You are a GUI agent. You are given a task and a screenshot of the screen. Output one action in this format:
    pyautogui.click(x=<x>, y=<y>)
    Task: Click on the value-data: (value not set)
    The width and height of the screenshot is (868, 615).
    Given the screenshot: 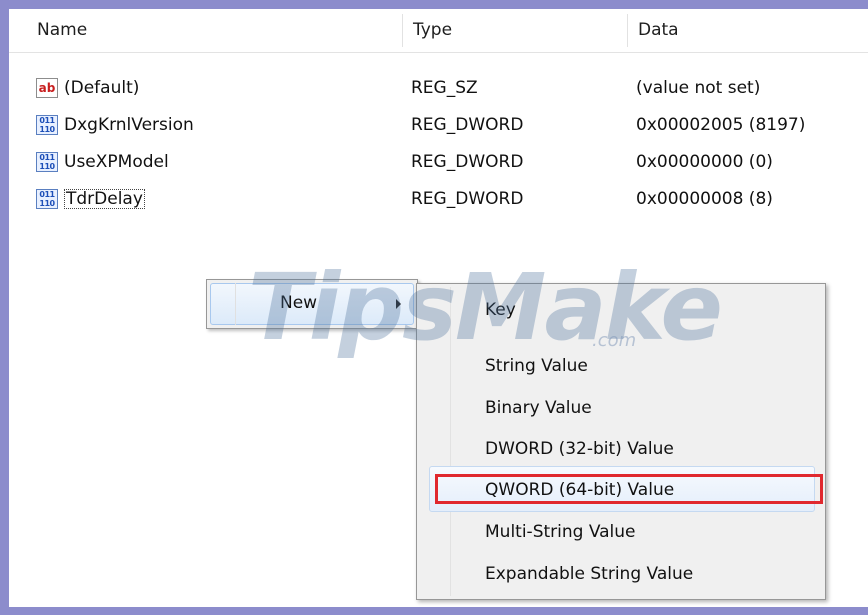 What is the action you would take?
    pyautogui.click(x=698, y=88)
    